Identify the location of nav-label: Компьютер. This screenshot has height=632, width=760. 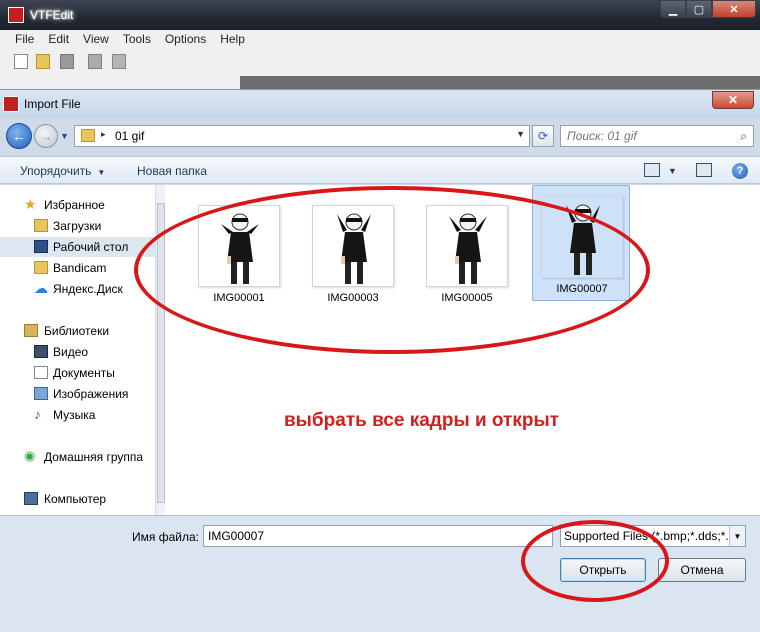
(75, 499).